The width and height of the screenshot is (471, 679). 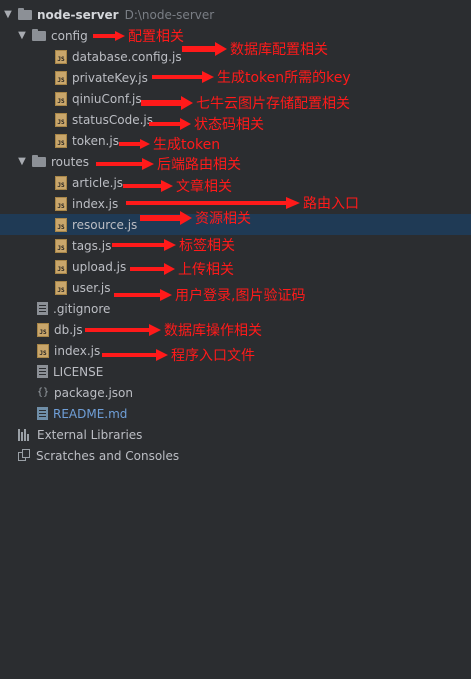 What do you see at coordinates (229, 124) in the screenshot?
I see `annotation-text: 状态码相关` at bounding box center [229, 124].